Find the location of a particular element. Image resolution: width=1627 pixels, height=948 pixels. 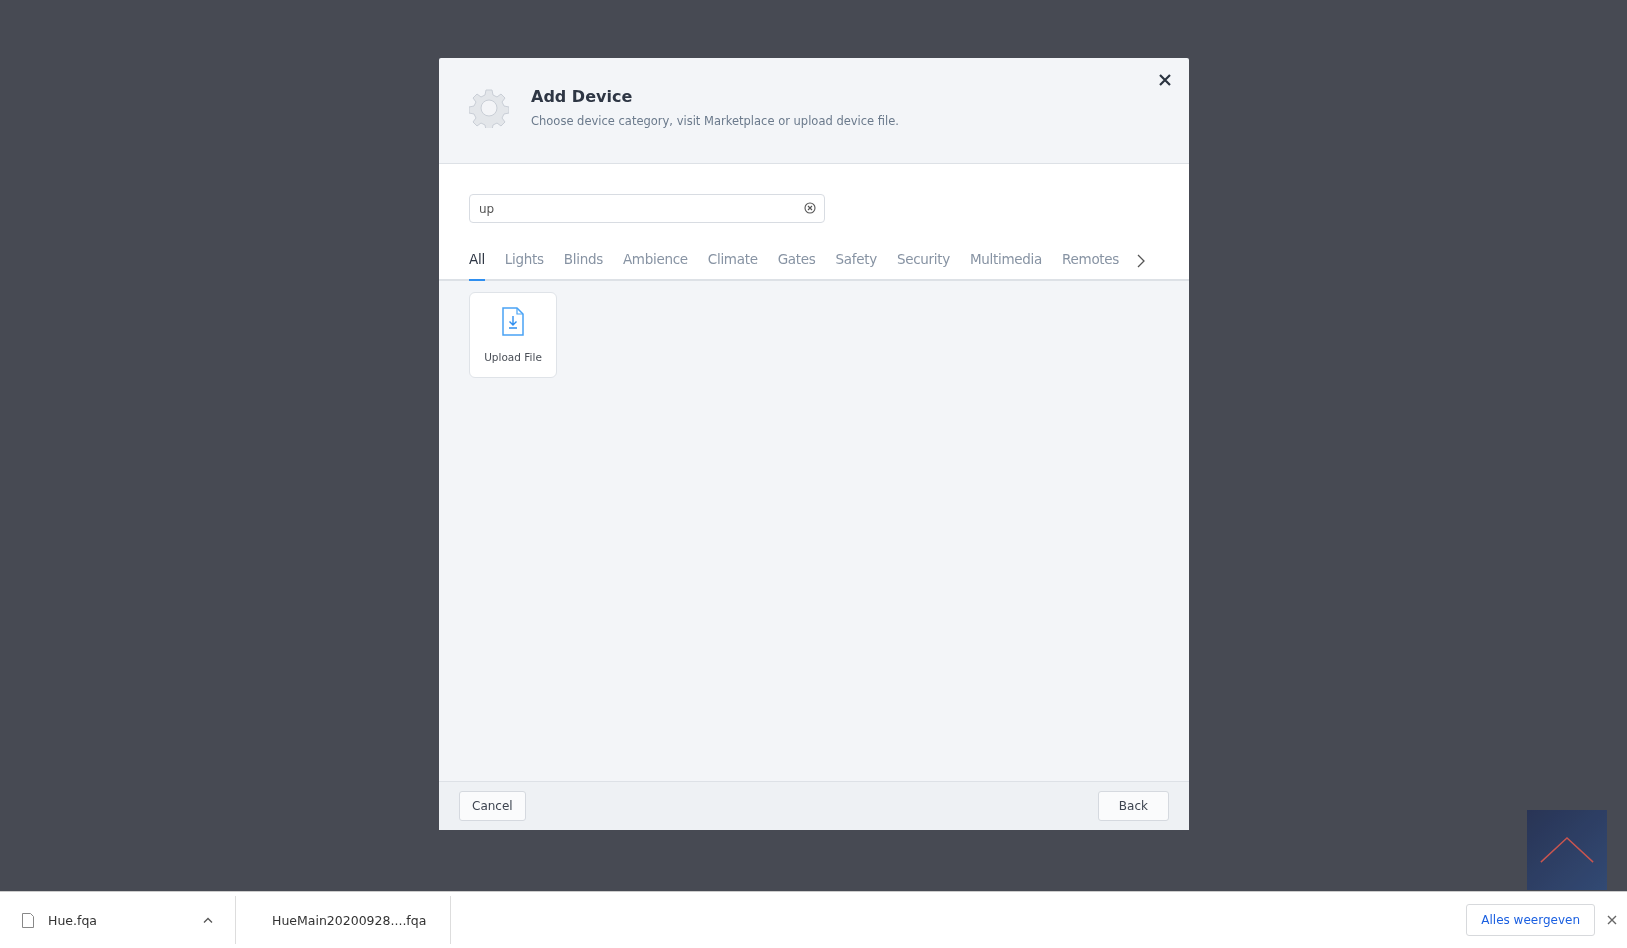

caret-up-icon is located at coordinates (208, 920).